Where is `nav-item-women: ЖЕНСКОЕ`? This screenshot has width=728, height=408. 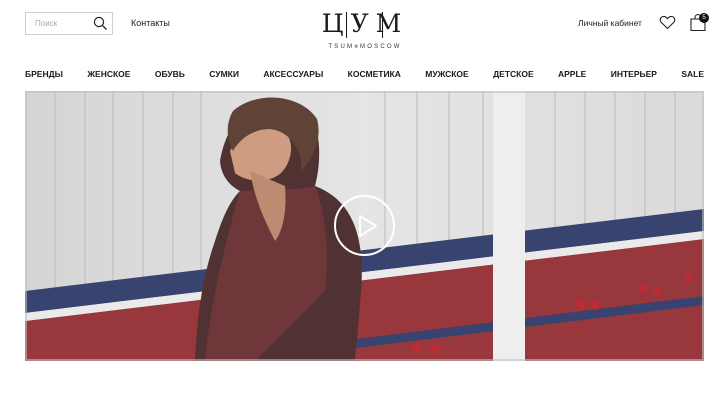
nav-item-women: ЖЕНСКОЕ is located at coordinates (108, 74).